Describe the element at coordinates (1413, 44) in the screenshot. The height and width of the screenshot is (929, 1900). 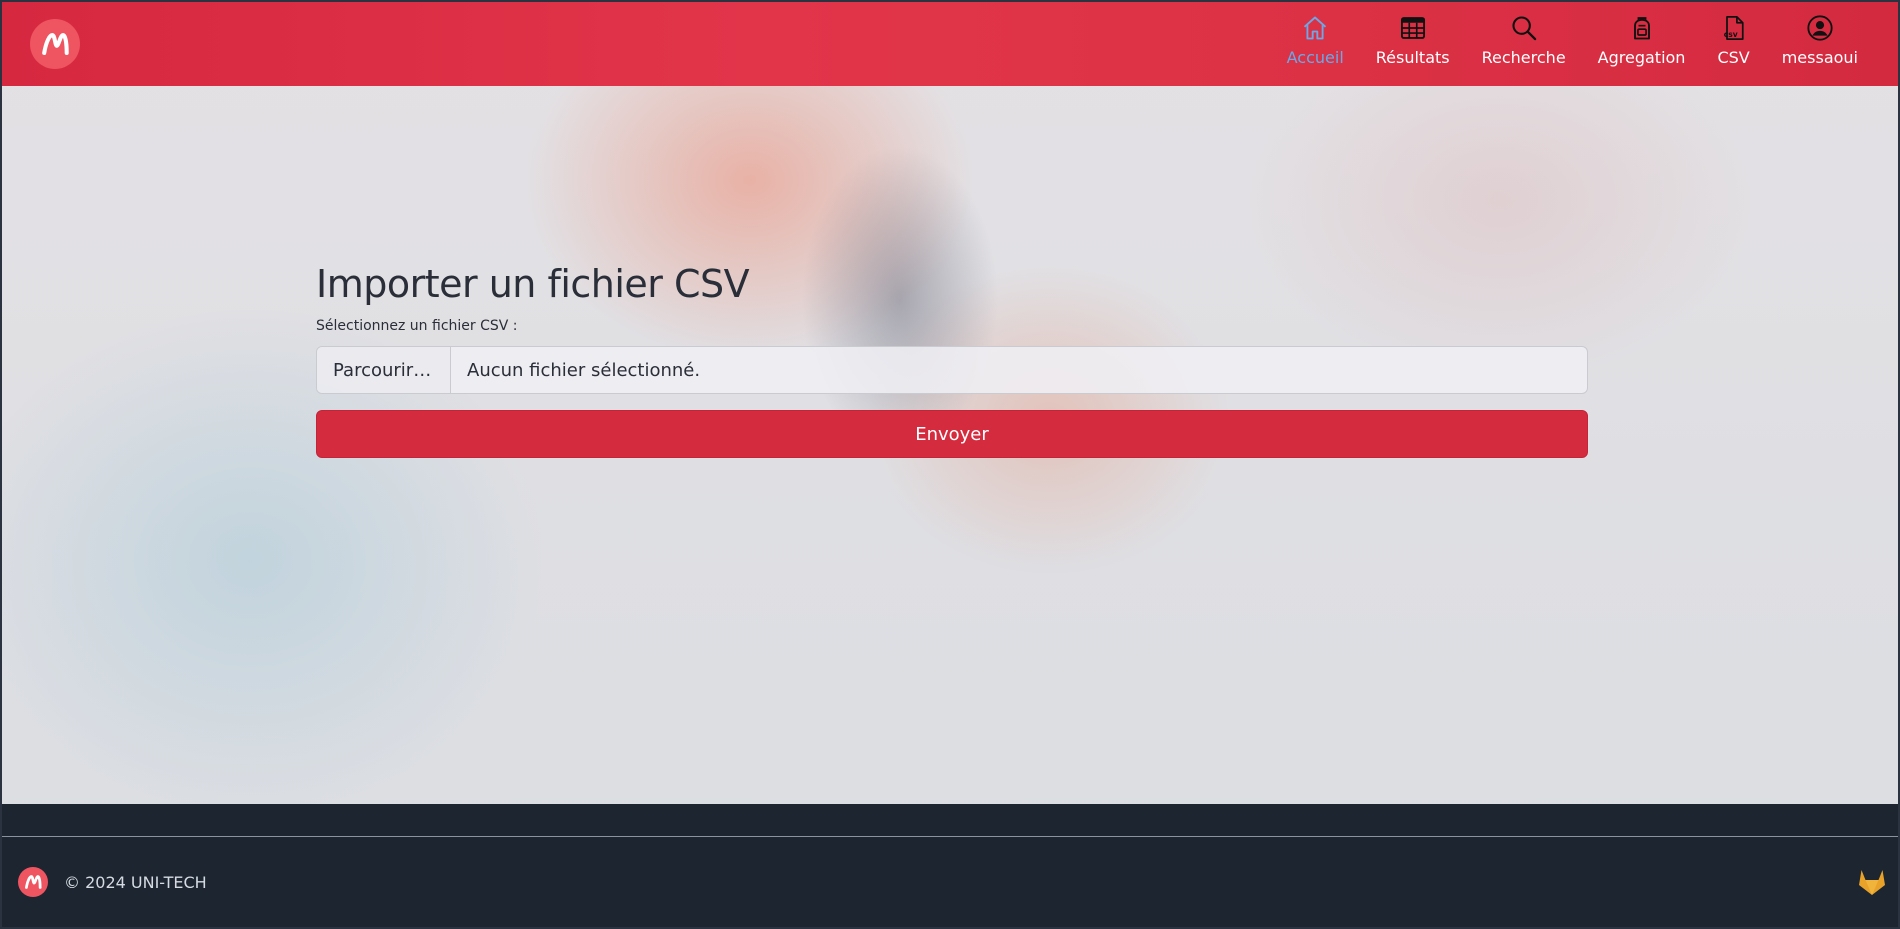
I see `nav-item-resultats: Résultats` at that location.